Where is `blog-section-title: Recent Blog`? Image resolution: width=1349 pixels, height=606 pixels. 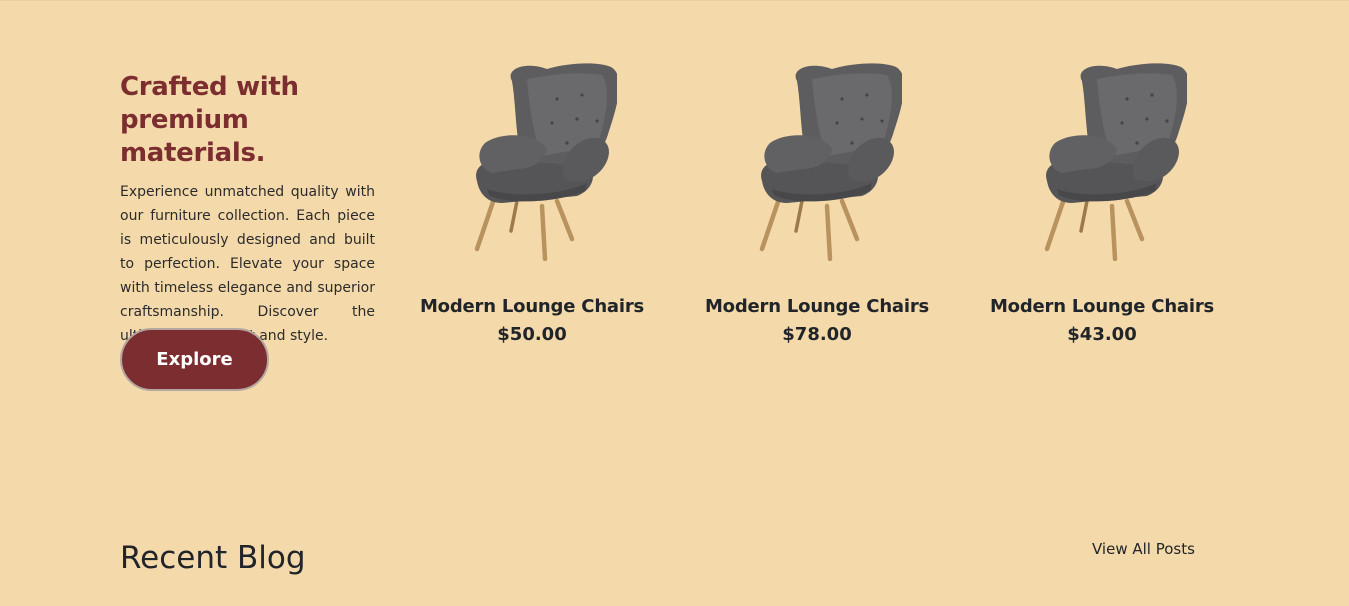
blog-section-title: Recent Blog is located at coordinates (213, 558).